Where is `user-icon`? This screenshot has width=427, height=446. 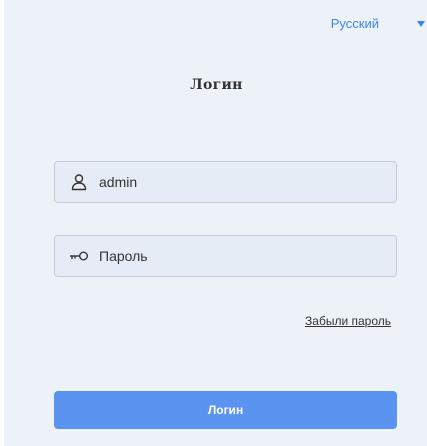
user-icon is located at coordinates (79, 182).